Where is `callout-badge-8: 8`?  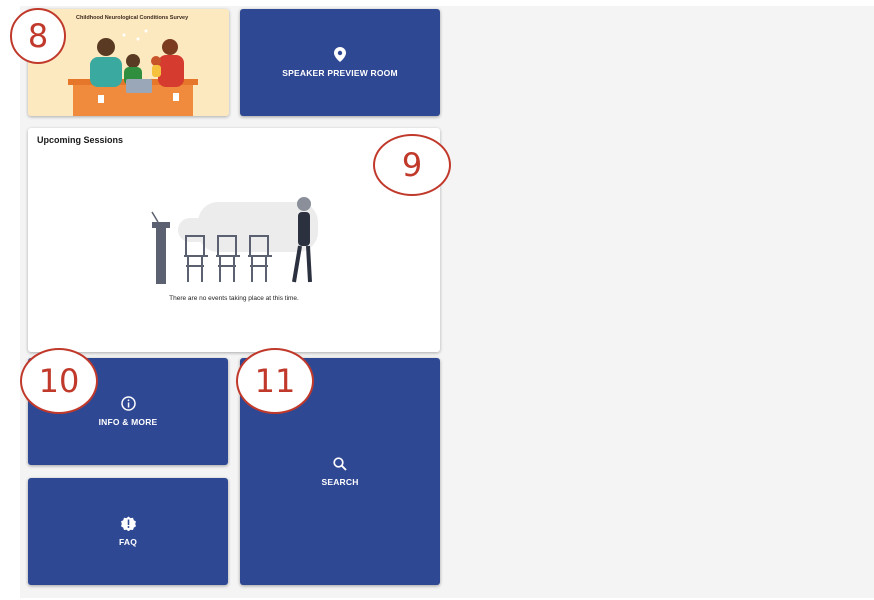 callout-badge-8: 8 is located at coordinates (38, 36).